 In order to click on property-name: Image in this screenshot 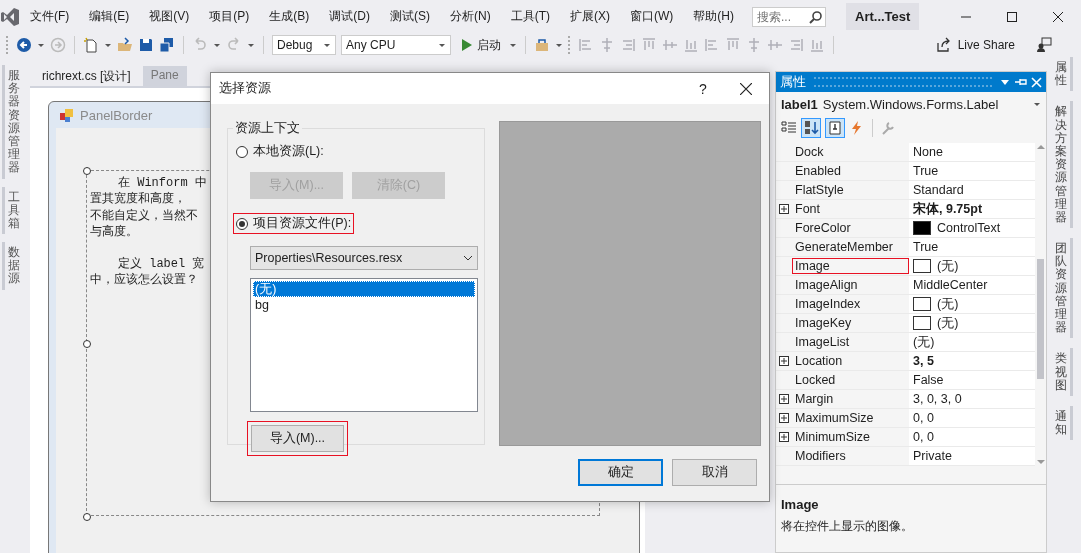, I will do `click(850, 266)`.